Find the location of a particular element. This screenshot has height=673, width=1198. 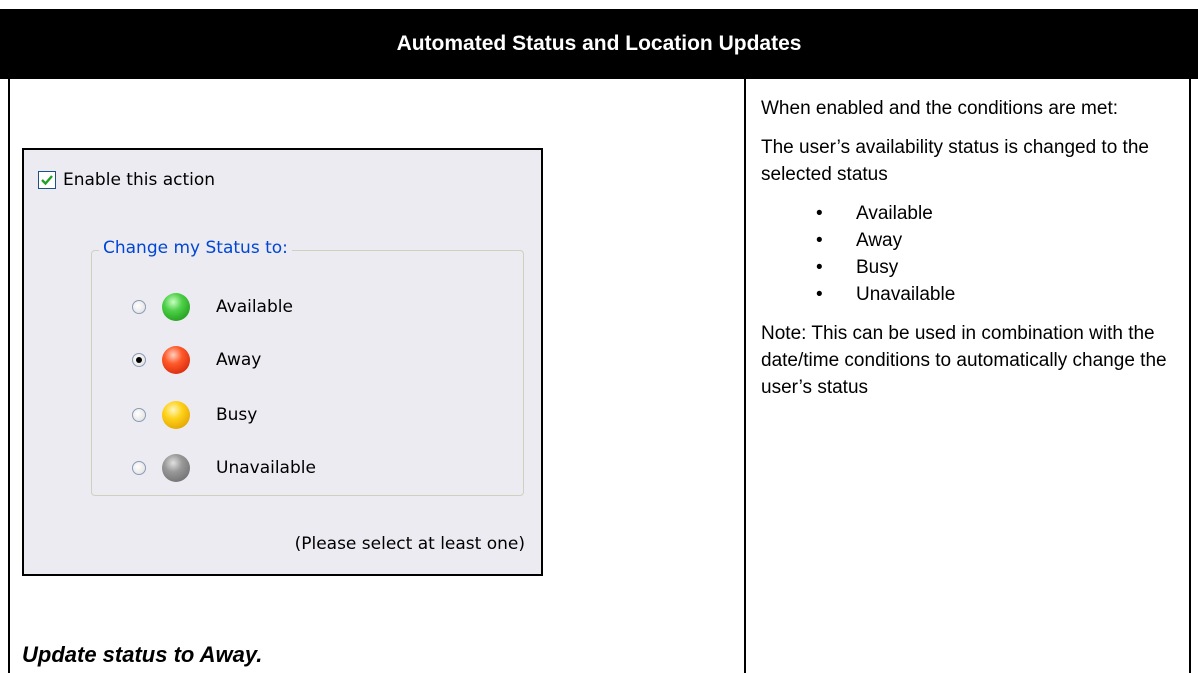

status-option-busy: Busy is located at coordinates (194, 415).